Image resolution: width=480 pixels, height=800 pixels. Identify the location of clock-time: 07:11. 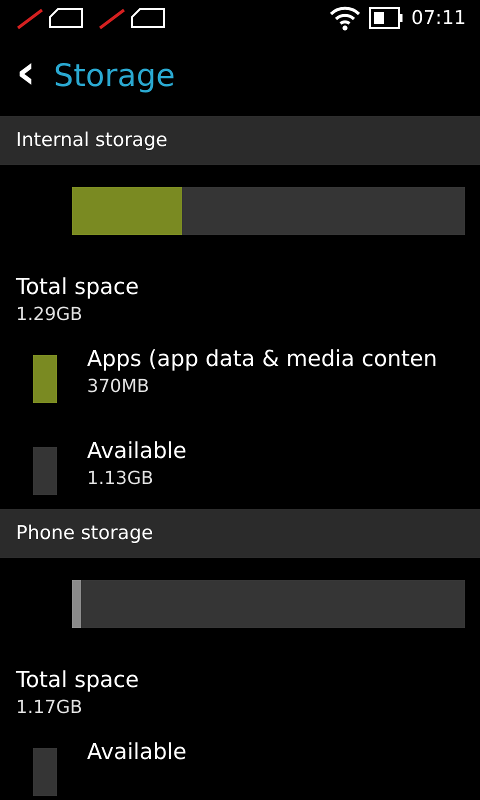
(438, 18).